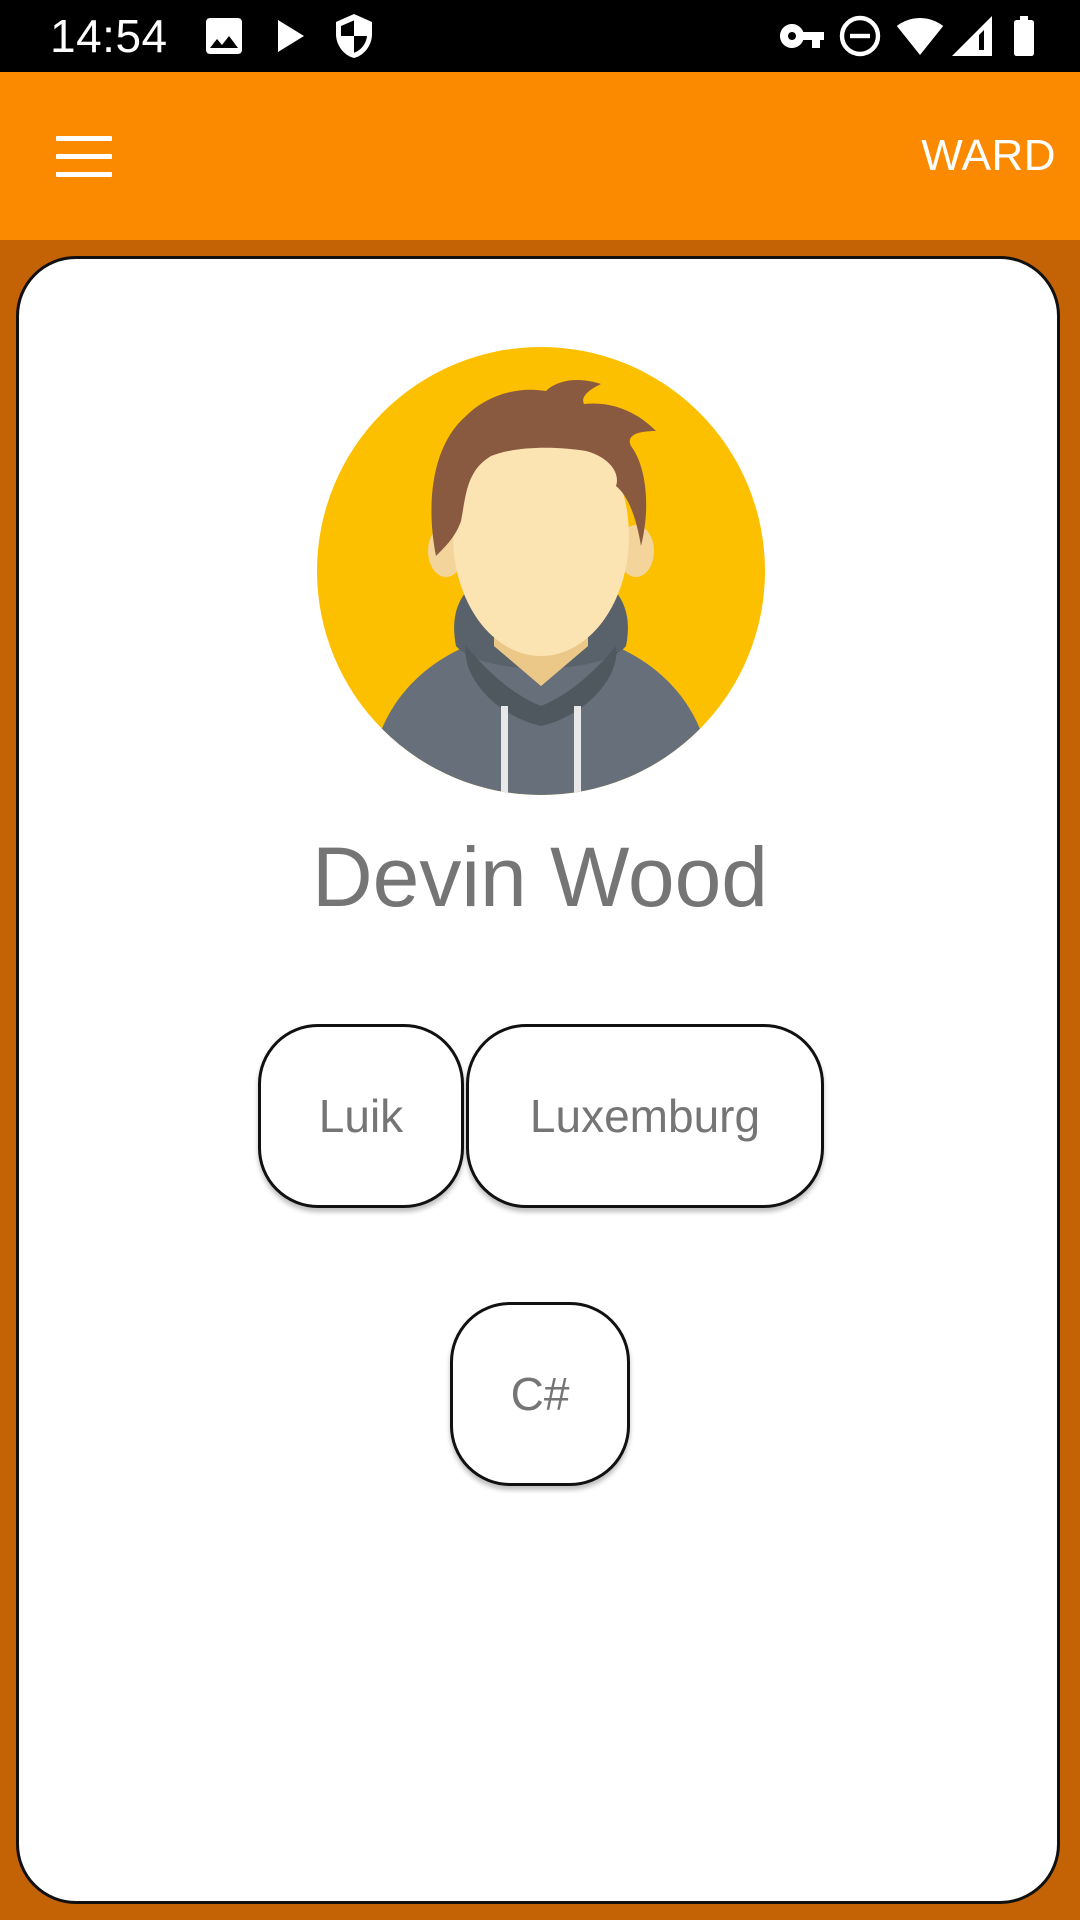  I want to click on key-icon, so click(802, 36).